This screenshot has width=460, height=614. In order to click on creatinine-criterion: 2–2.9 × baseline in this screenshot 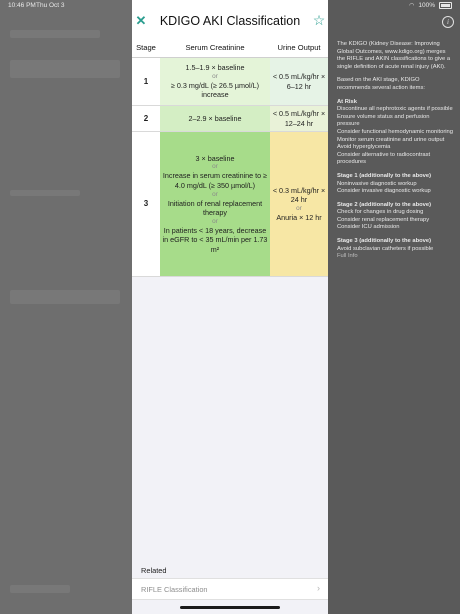, I will do `click(215, 118)`.